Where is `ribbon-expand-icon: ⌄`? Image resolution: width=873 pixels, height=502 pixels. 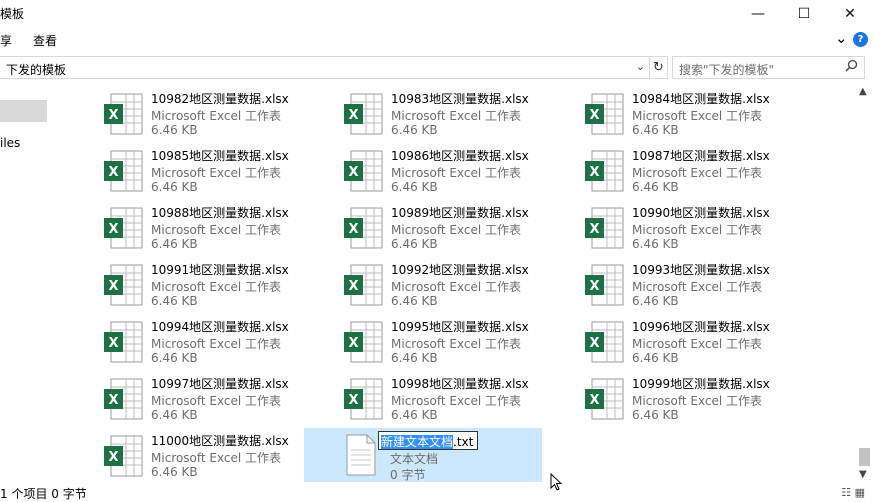 ribbon-expand-icon: ⌄ is located at coordinates (841, 38).